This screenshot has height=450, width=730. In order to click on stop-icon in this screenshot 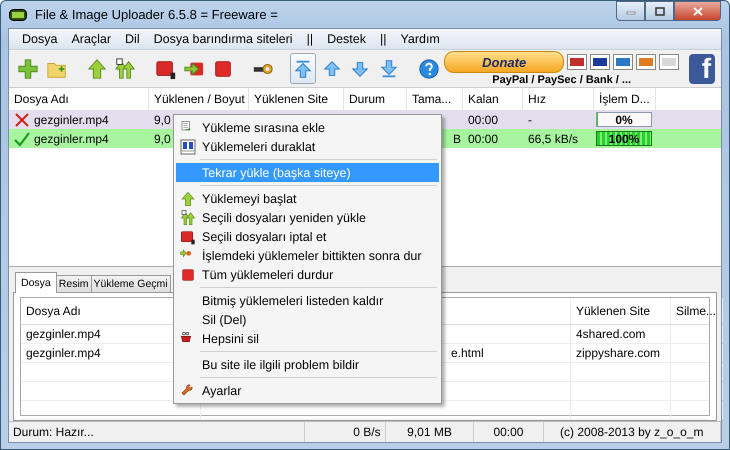, I will do `click(188, 274)`.